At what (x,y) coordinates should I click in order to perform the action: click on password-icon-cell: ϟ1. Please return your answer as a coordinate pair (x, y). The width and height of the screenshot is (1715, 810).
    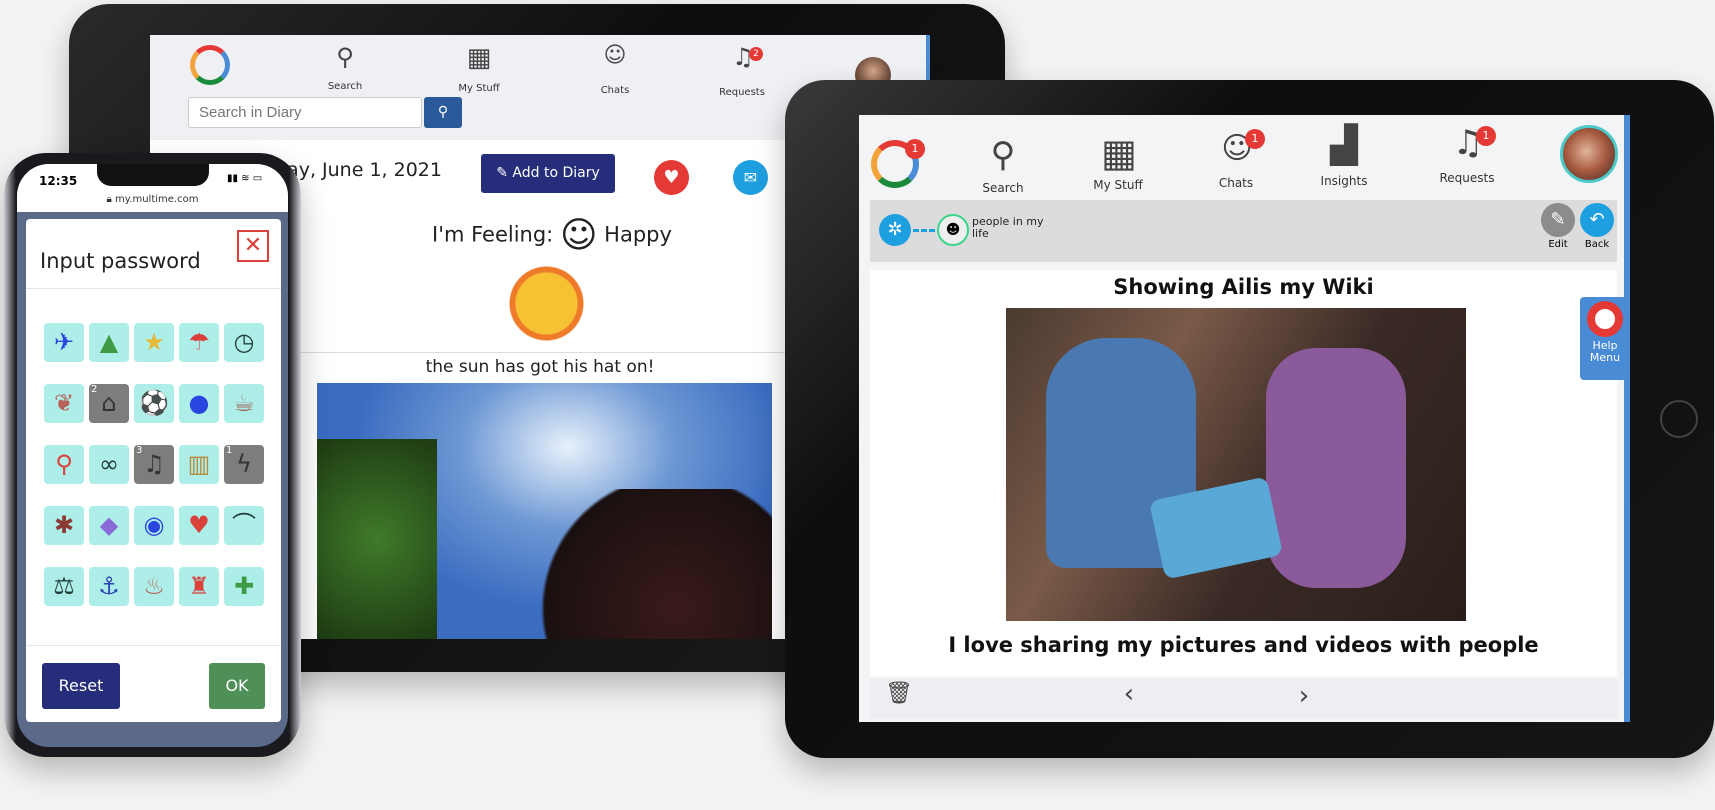
    Looking at the image, I should click on (244, 464).